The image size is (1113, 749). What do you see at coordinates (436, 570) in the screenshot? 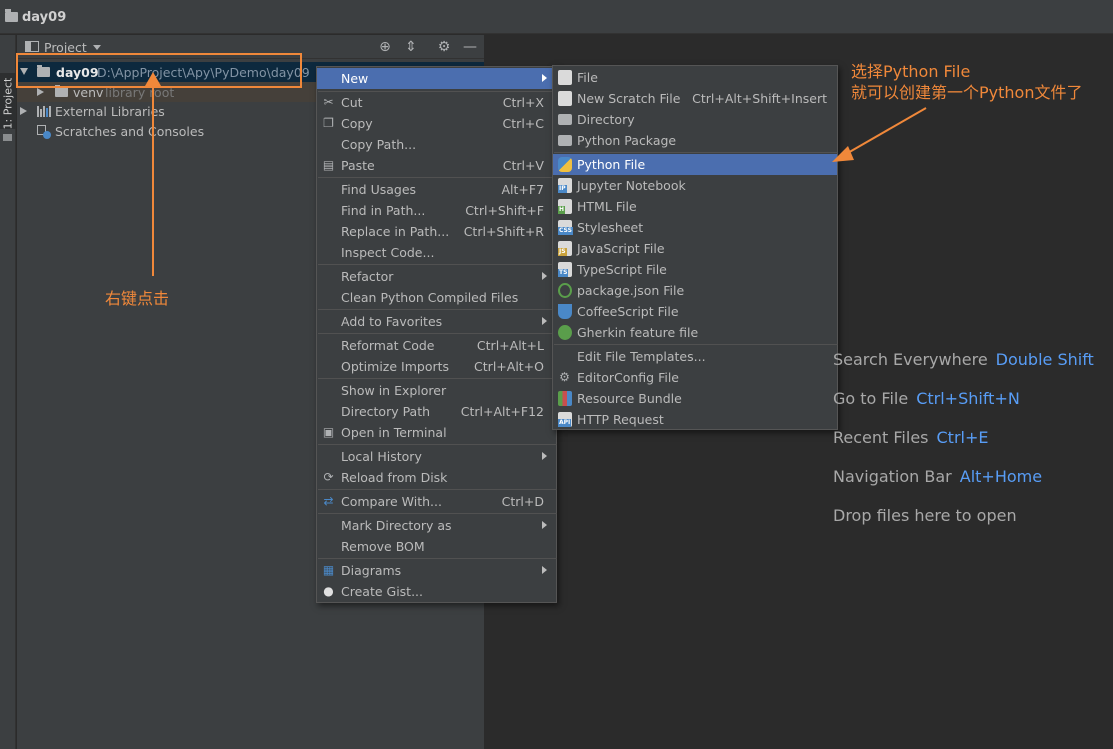
I see `menu-item-diagrams: ▦ Diagrams` at bounding box center [436, 570].